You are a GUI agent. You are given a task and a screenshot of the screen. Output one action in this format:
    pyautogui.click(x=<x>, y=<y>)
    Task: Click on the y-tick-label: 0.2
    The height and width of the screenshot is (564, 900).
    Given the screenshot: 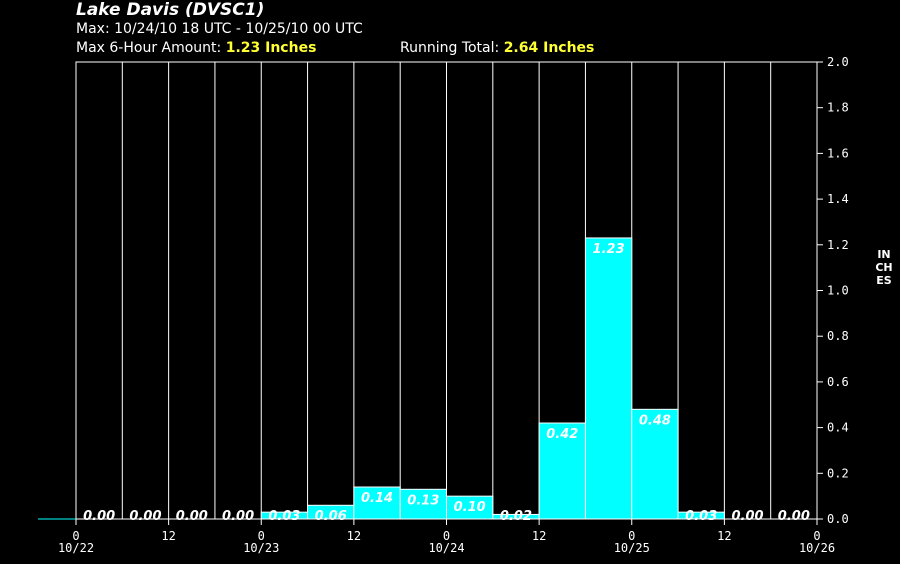 What is the action you would take?
    pyautogui.click(x=838, y=473)
    